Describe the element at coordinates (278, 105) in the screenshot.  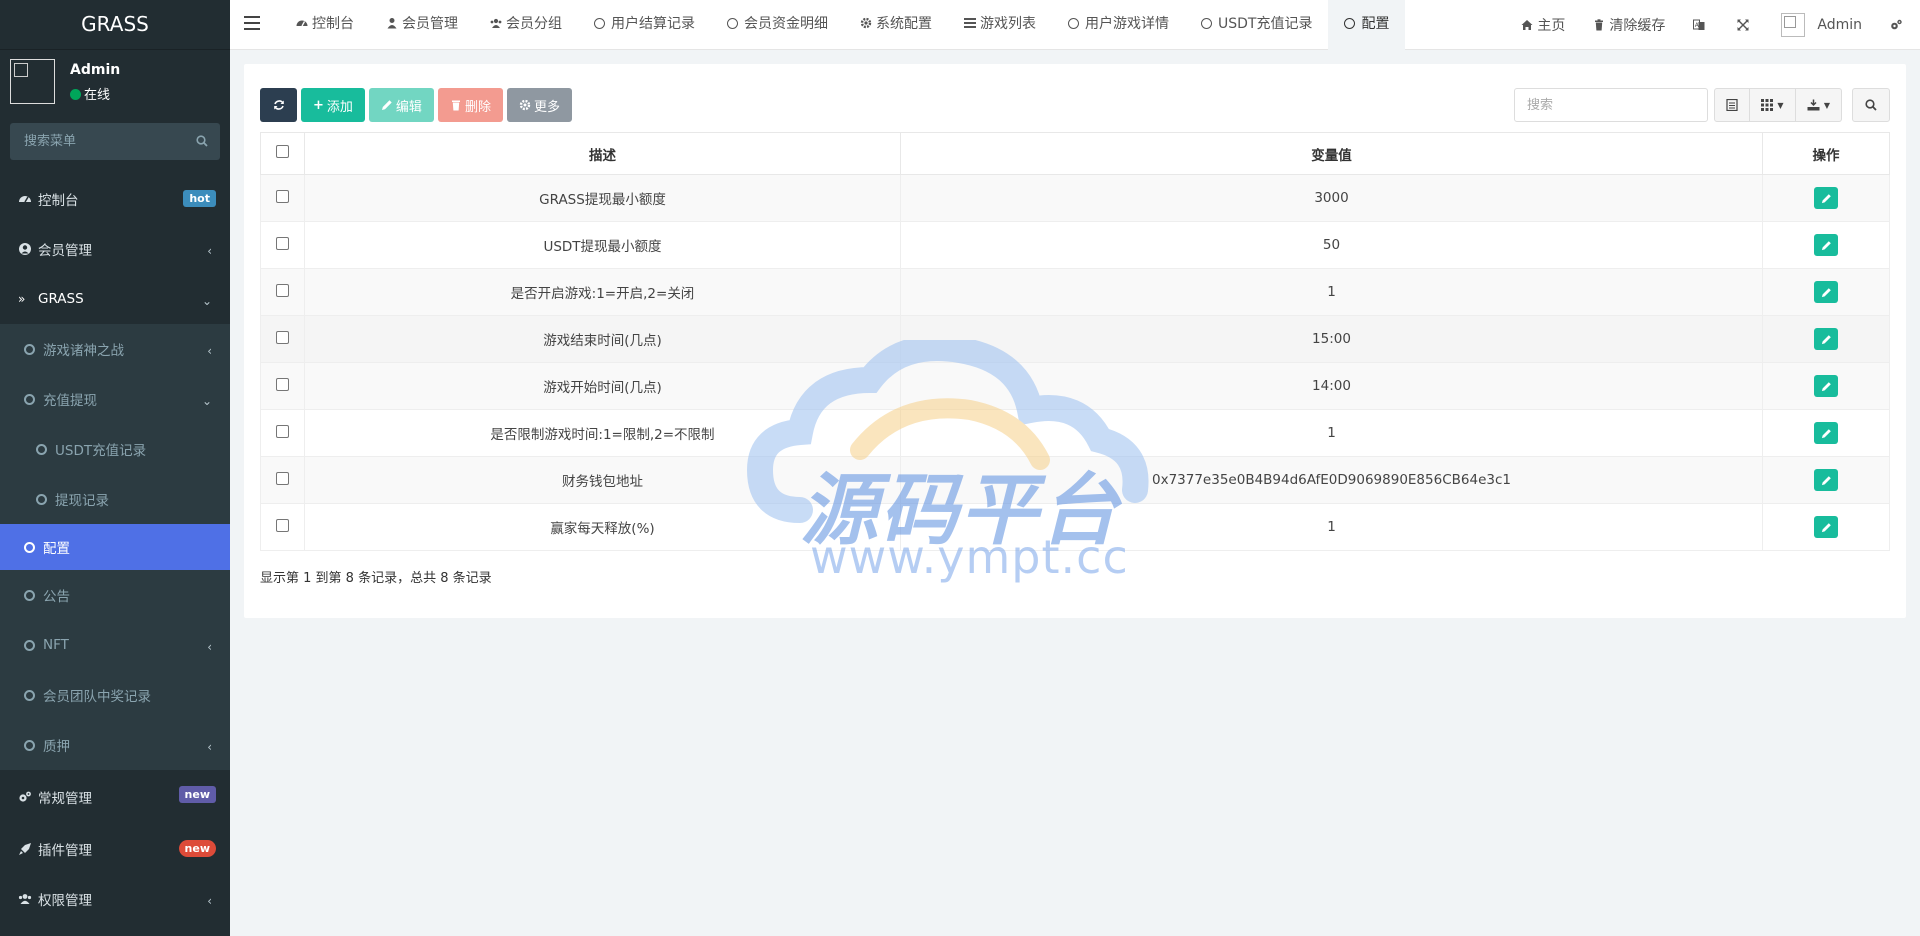
I see `refresh-button` at that location.